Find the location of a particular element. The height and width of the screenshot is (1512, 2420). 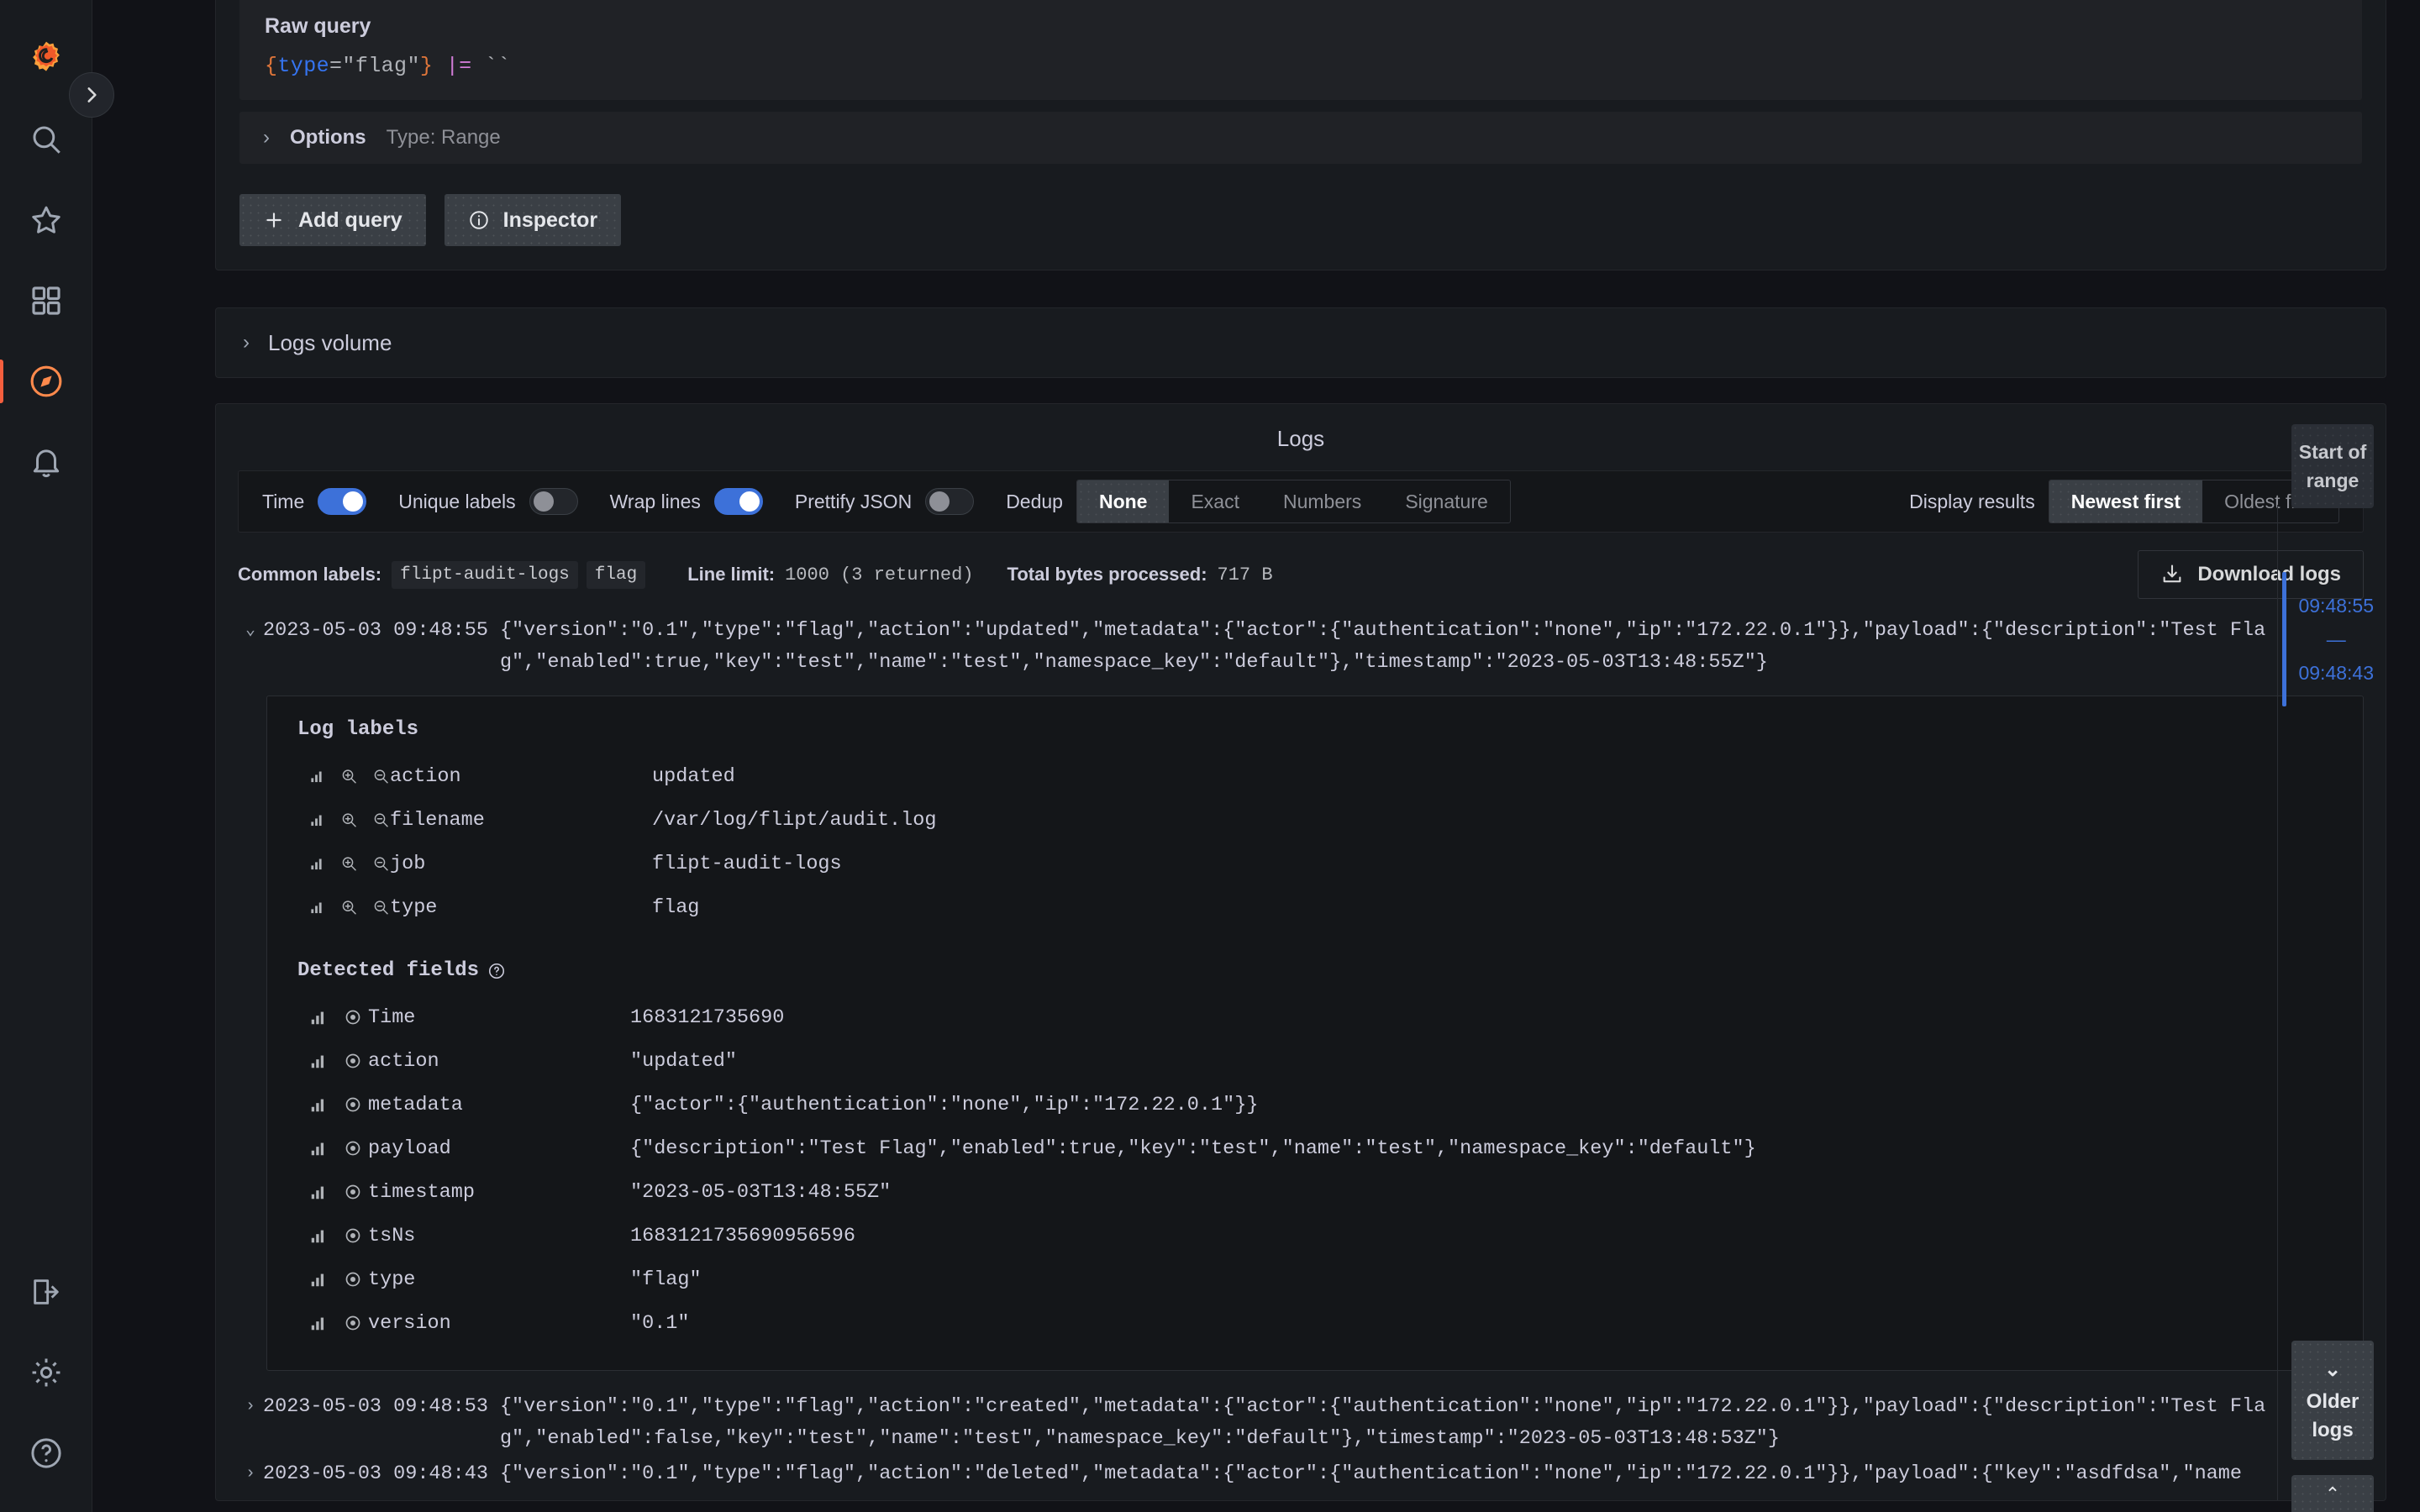

toggle-wrap-lines-switch is located at coordinates (738, 501).